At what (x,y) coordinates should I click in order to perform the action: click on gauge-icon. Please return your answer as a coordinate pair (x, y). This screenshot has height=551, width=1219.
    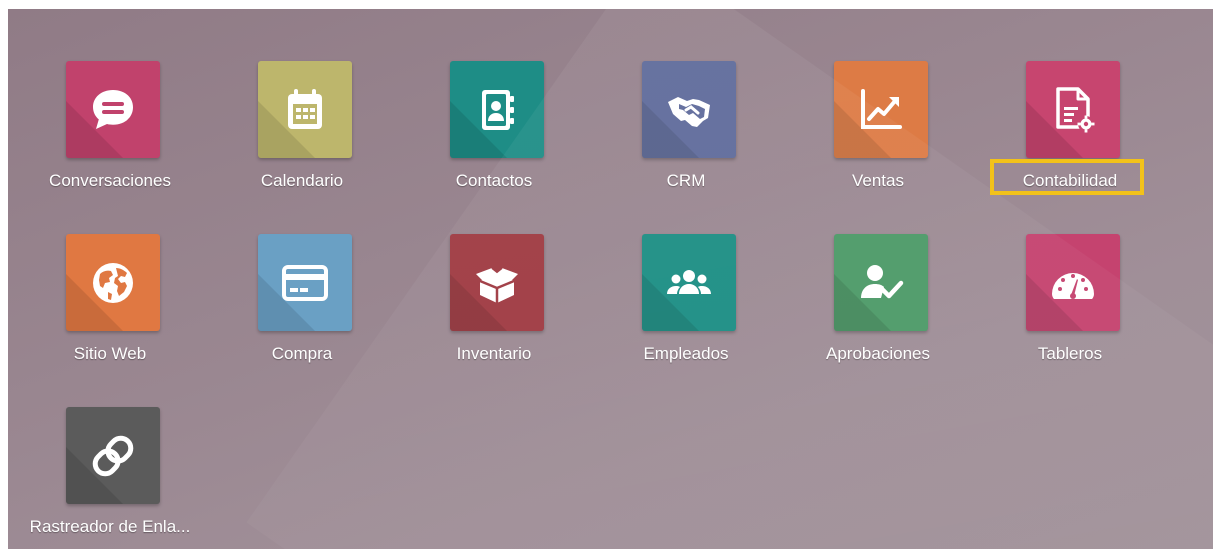
    Looking at the image, I should click on (1073, 285).